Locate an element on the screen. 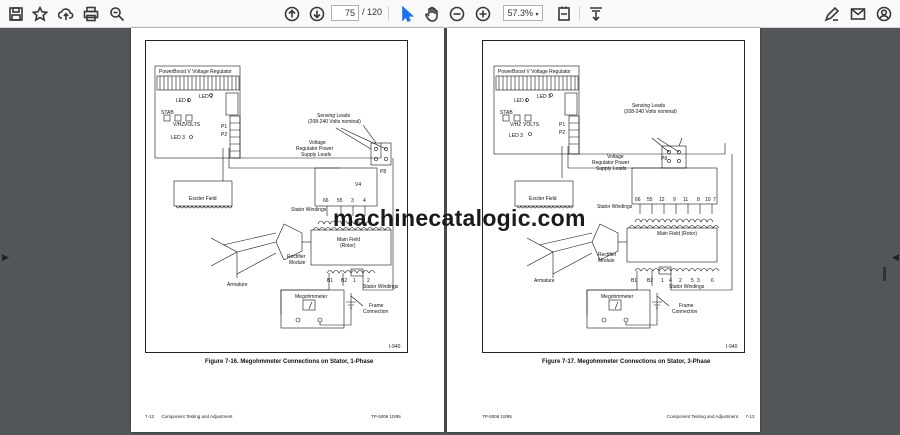 The image size is (900, 435). collapse-left-arrow-icon: ▶ is located at coordinates (5, 257).